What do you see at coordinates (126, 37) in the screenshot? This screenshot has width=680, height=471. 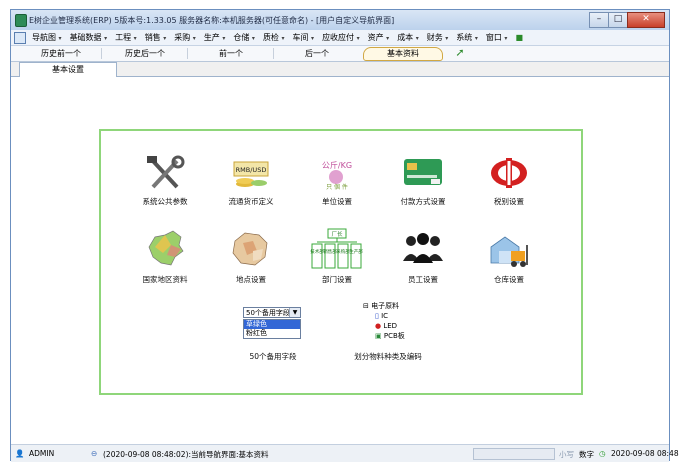 I see `menu-engineering: 工程 ▾` at bounding box center [126, 37].